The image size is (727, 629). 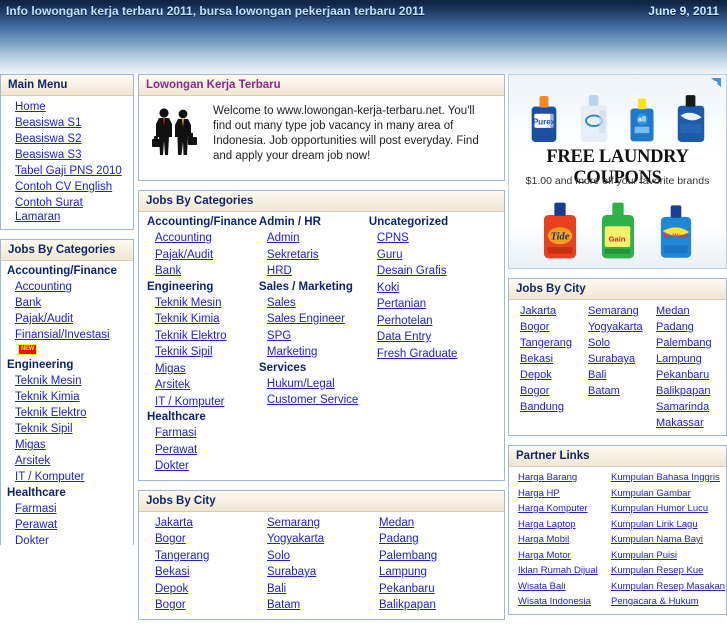 What do you see at coordinates (388, 288) in the screenshot?
I see `main-category-link: Koki` at bounding box center [388, 288].